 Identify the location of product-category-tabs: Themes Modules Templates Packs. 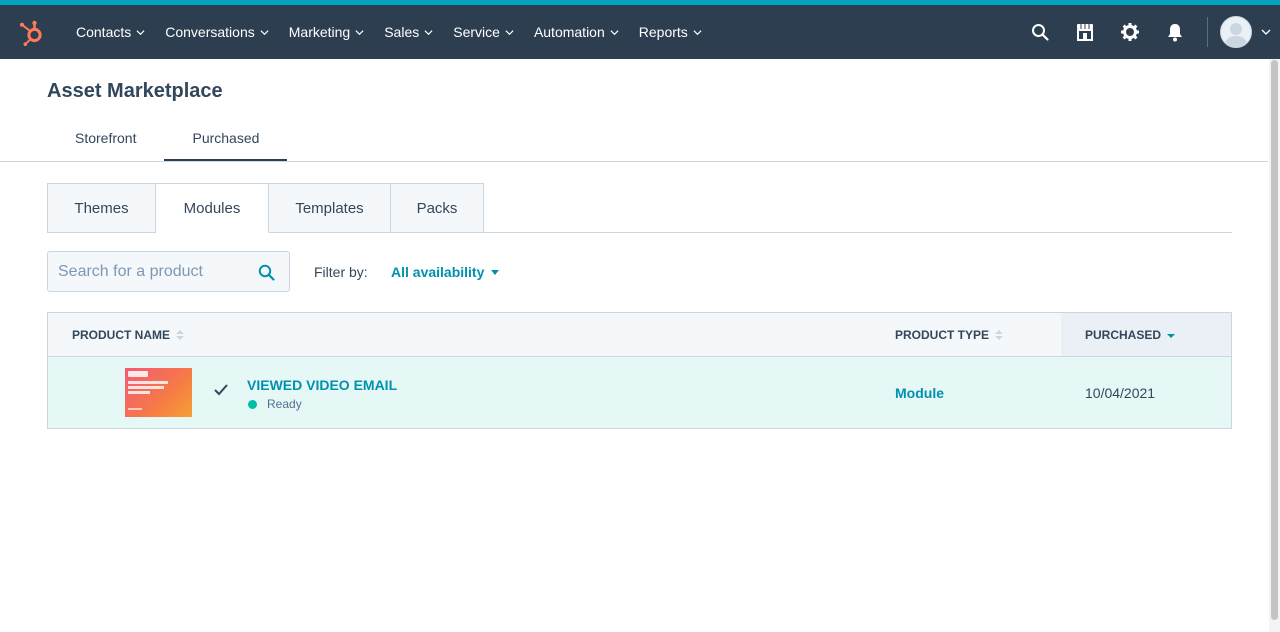
(265, 208).